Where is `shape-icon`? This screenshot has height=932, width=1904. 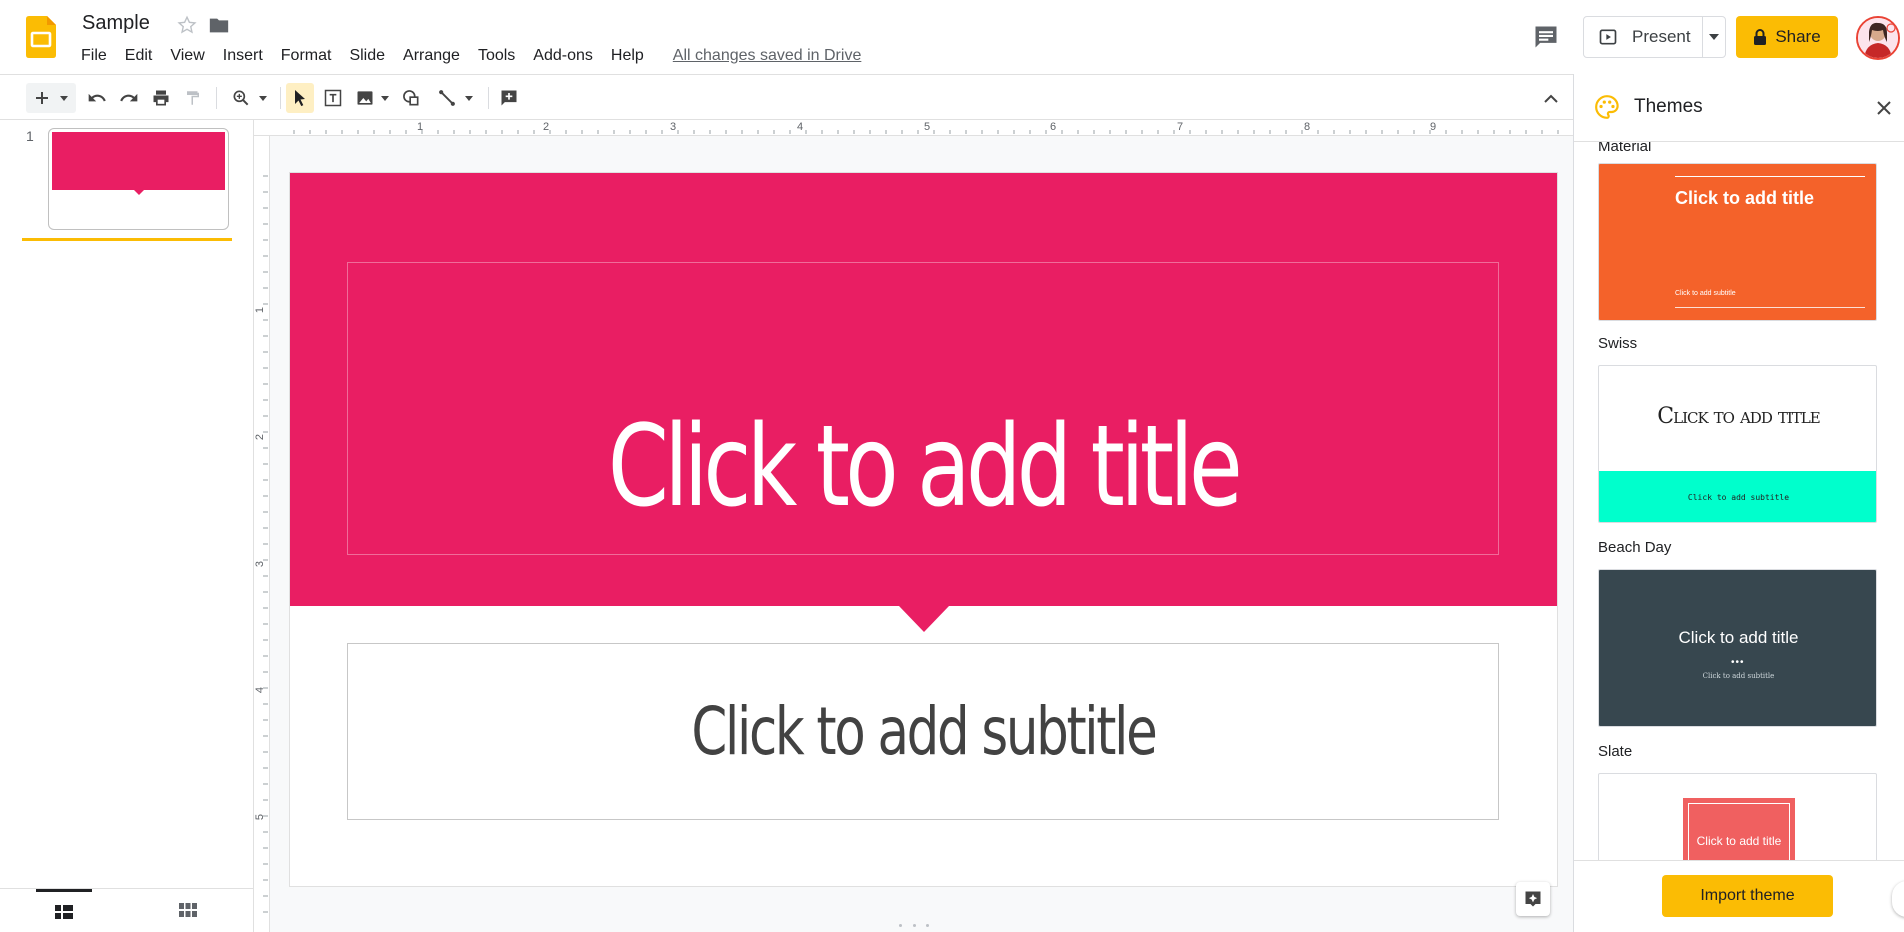 shape-icon is located at coordinates (411, 98).